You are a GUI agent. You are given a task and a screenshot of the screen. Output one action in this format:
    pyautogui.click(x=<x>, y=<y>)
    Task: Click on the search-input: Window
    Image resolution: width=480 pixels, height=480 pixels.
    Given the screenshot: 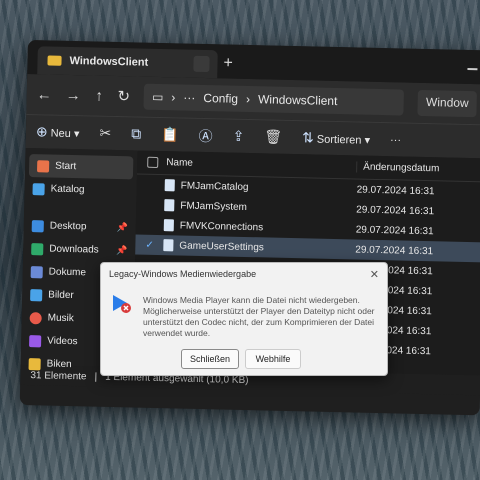 What is the action you would take?
    pyautogui.click(x=447, y=103)
    